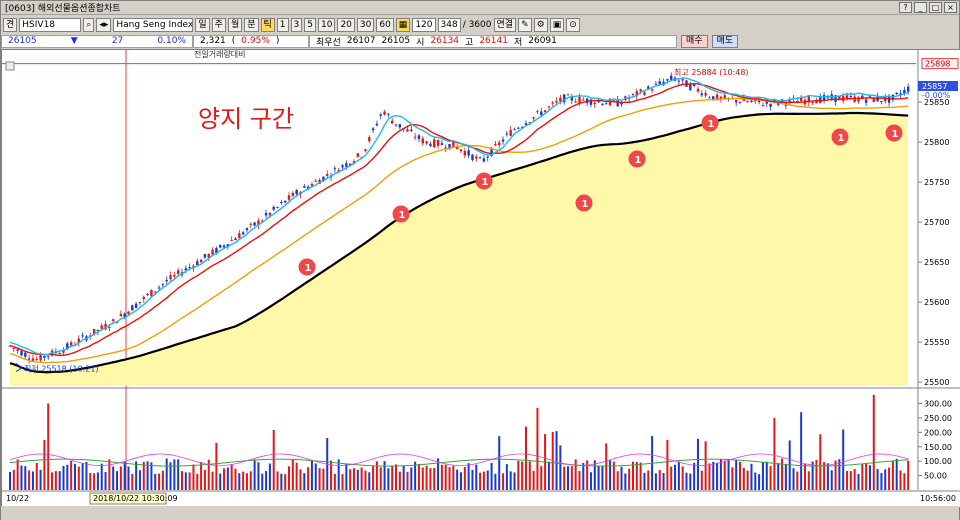 The image size is (960, 520). Describe the element at coordinates (505, 24) in the screenshot. I see `link-button: 연결` at that location.